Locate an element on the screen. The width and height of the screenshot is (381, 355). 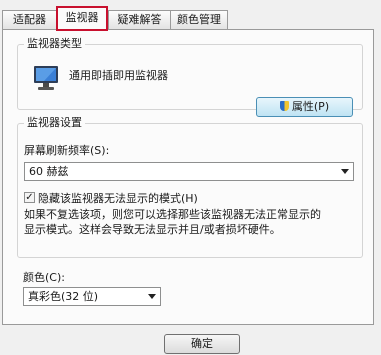
tab-monitor: 监视器 is located at coordinates (82, 18).